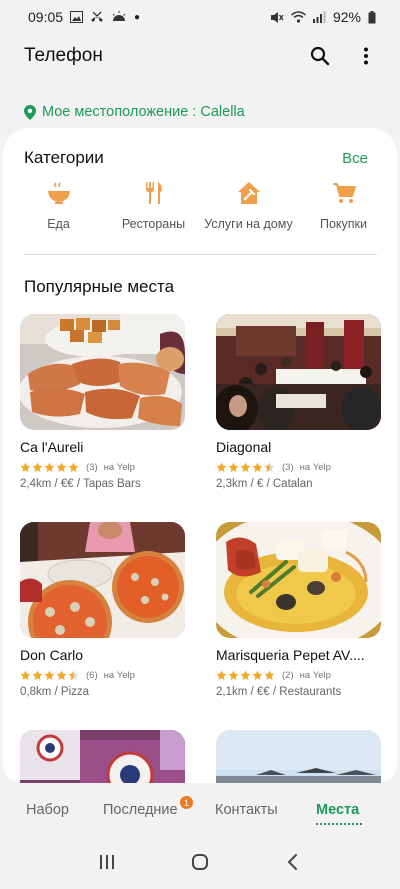 This screenshot has height=889, width=400. I want to click on place-name: Diagonal, so click(244, 447).